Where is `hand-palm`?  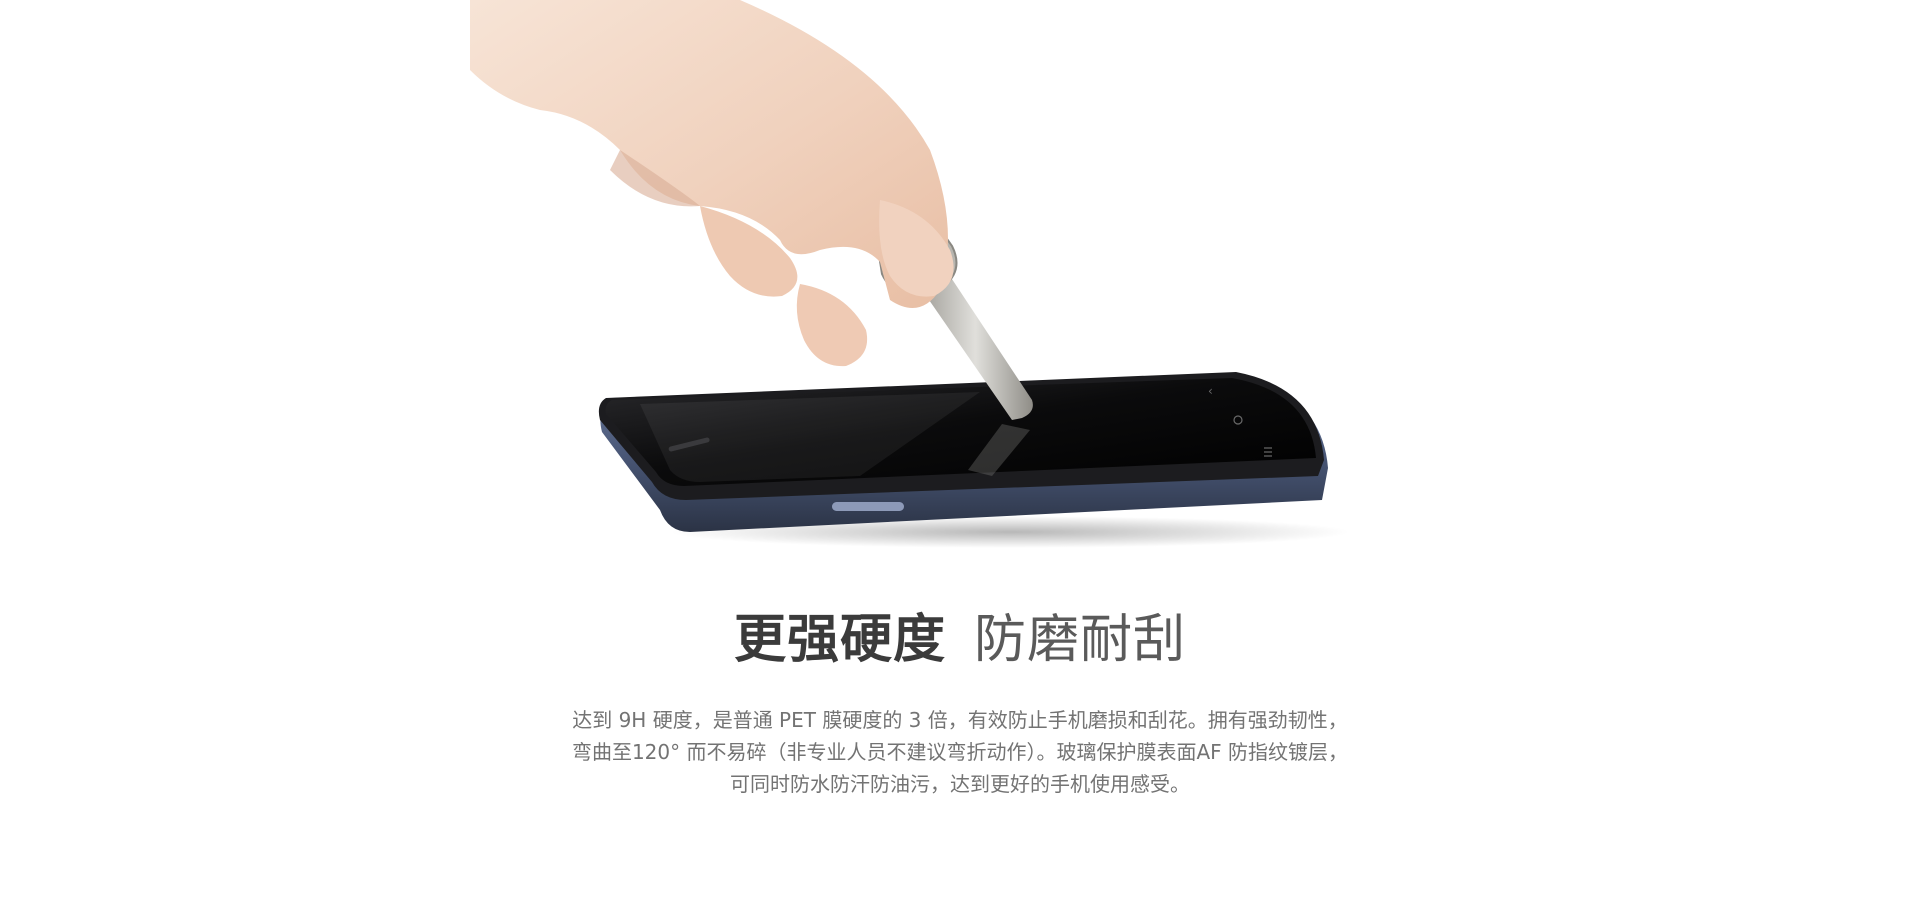 hand-palm is located at coordinates (709, 154).